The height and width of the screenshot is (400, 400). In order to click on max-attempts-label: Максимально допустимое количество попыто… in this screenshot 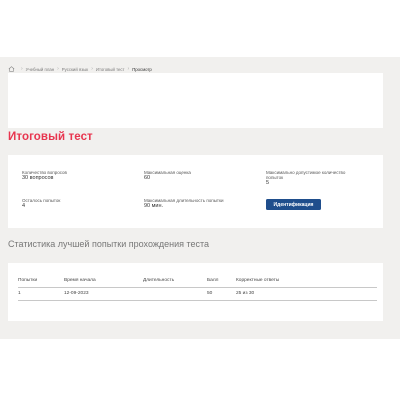, I will do `click(306, 175)`.